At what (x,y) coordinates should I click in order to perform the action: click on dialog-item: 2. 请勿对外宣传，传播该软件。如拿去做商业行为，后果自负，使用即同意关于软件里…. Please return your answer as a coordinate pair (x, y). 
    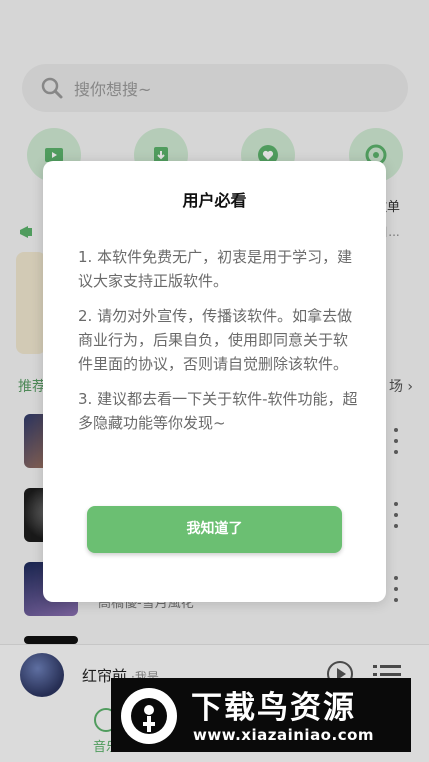
    Looking at the image, I should click on (215, 340).